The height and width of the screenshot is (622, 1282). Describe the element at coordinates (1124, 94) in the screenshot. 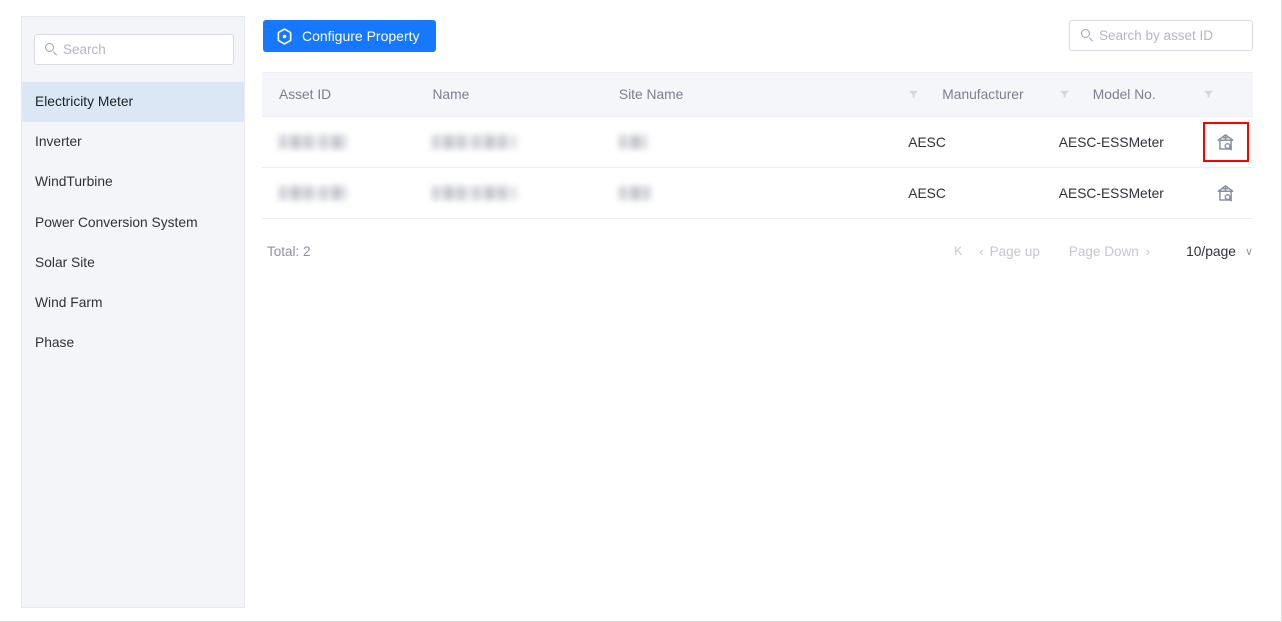

I see `column-header-label: Model No.` at that location.